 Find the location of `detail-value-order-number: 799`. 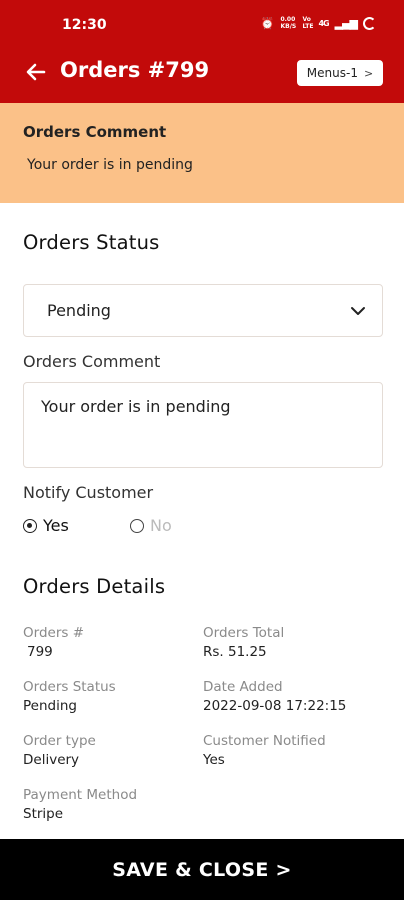

detail-value-order-number: 799 is located at coordinates (40, 652).